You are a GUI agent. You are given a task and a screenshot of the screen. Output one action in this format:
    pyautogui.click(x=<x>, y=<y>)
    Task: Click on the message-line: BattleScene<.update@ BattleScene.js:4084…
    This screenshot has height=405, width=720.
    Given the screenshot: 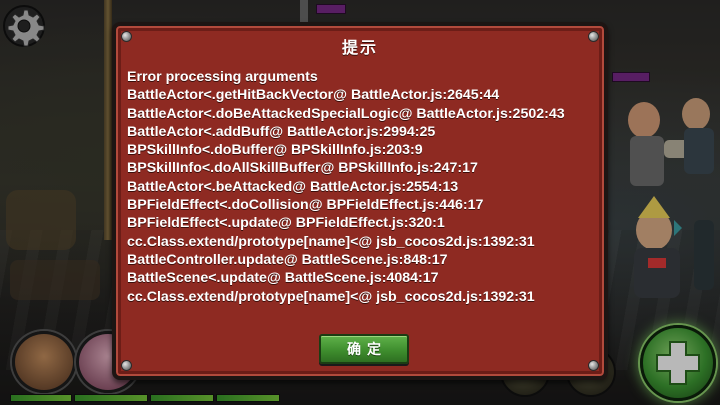 What is the action you would take?
    pyautogui.click(x=283, y=278)
    